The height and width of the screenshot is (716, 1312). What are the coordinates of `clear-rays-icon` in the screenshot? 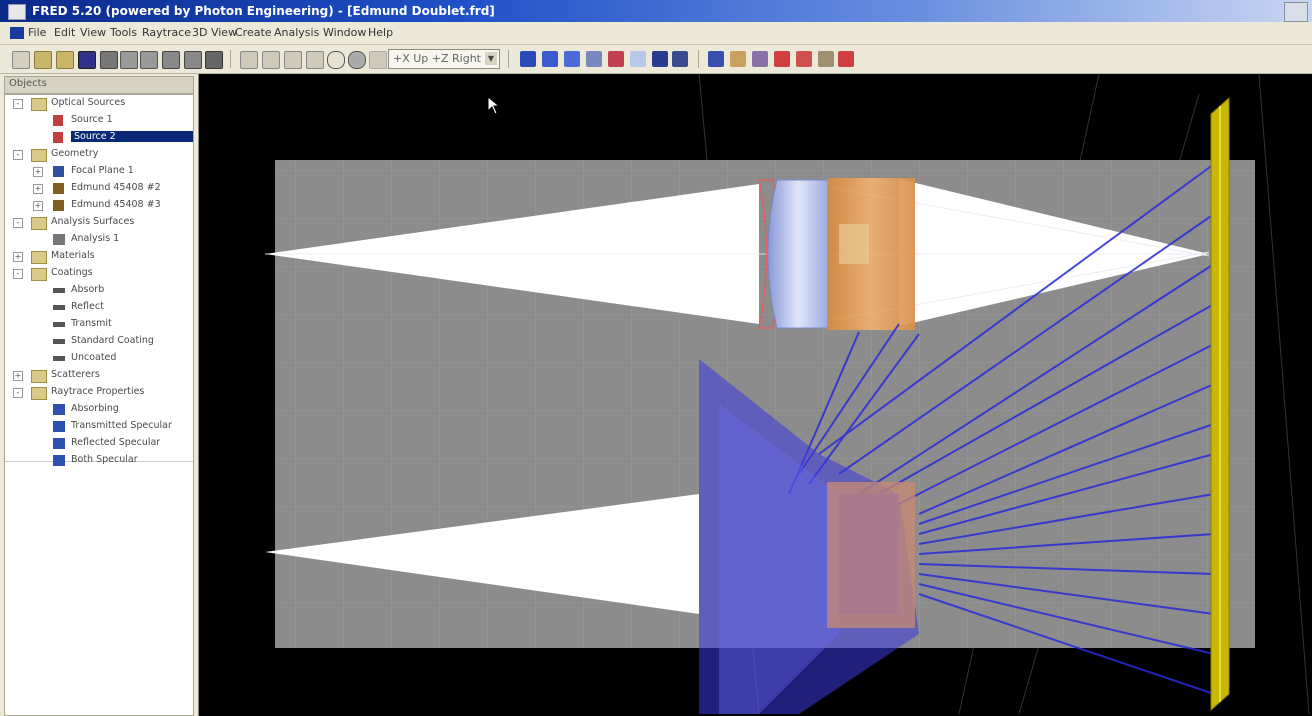 It's located at (616, 59).